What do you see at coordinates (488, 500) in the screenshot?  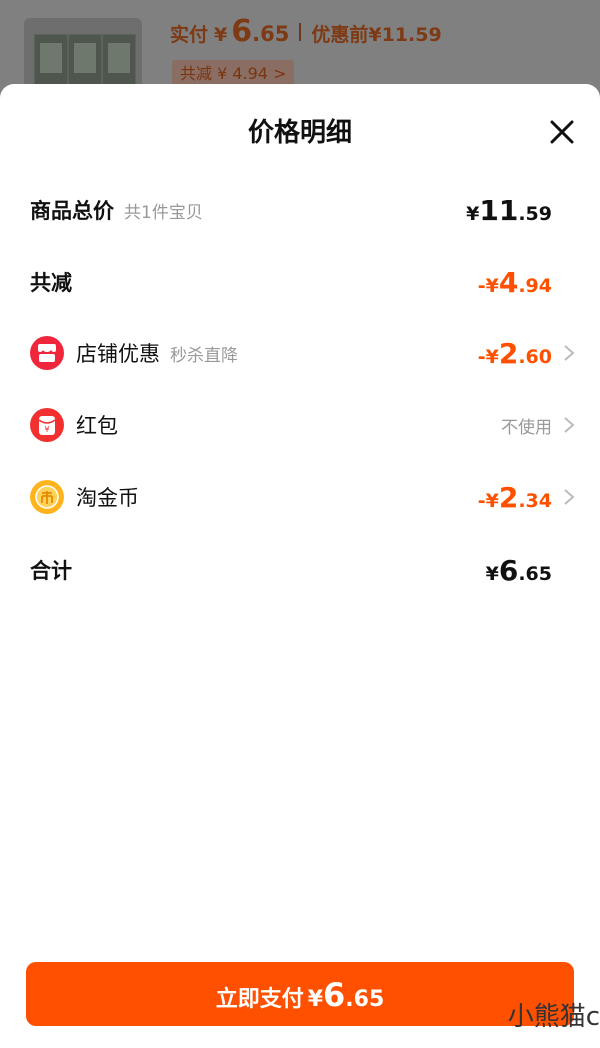 I see `coin-currency: -¥` at bounding box center [488, 500].